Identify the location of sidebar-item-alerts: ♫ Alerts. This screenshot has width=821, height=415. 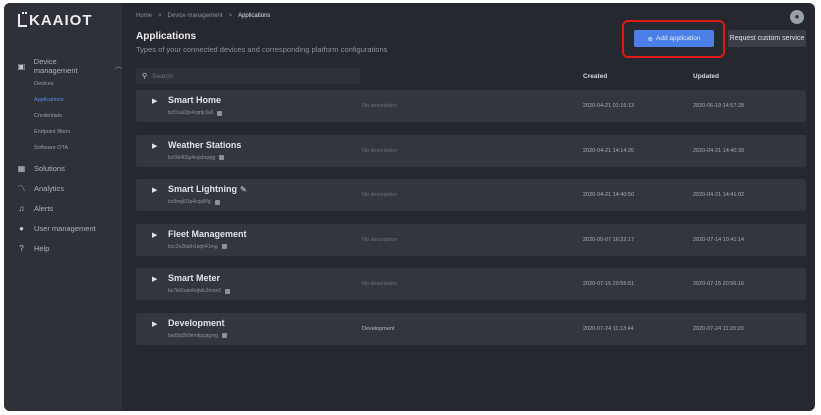
(63, 208).